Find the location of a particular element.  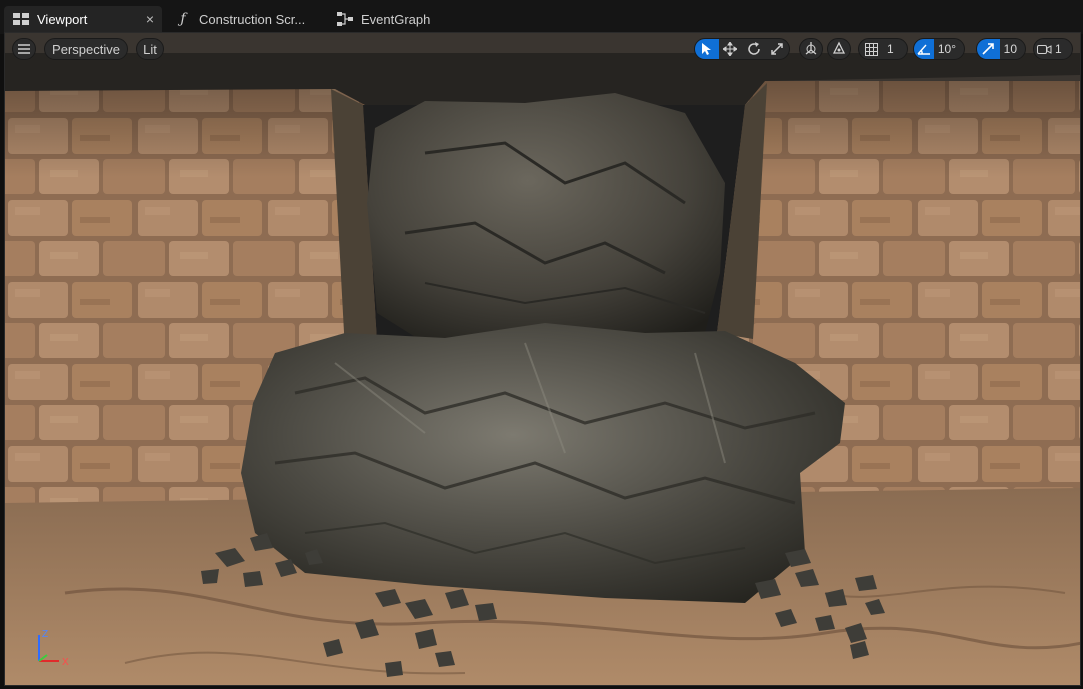

scale-snap-group: 10 is located at coordinates (1001, 49).